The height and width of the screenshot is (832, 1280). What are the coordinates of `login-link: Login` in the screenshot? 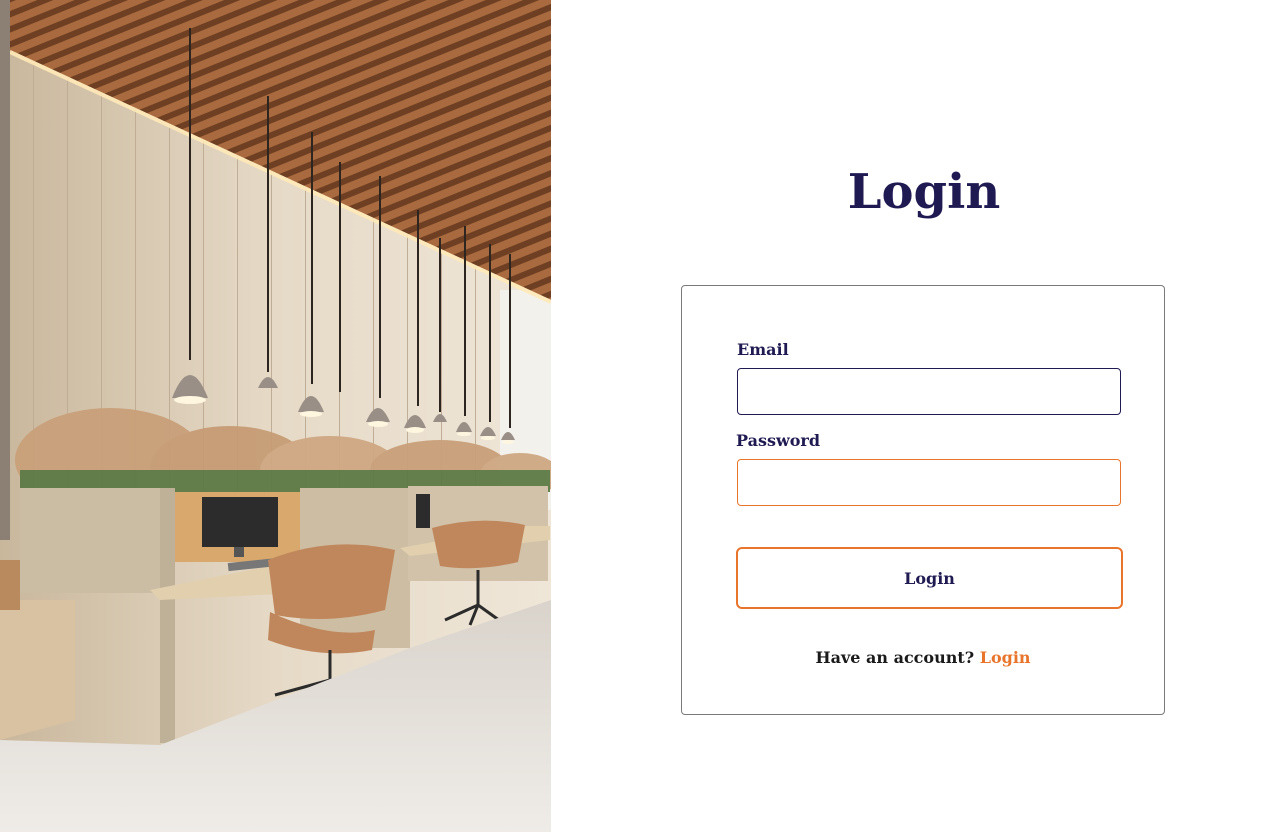 It's located at (1005, 657).